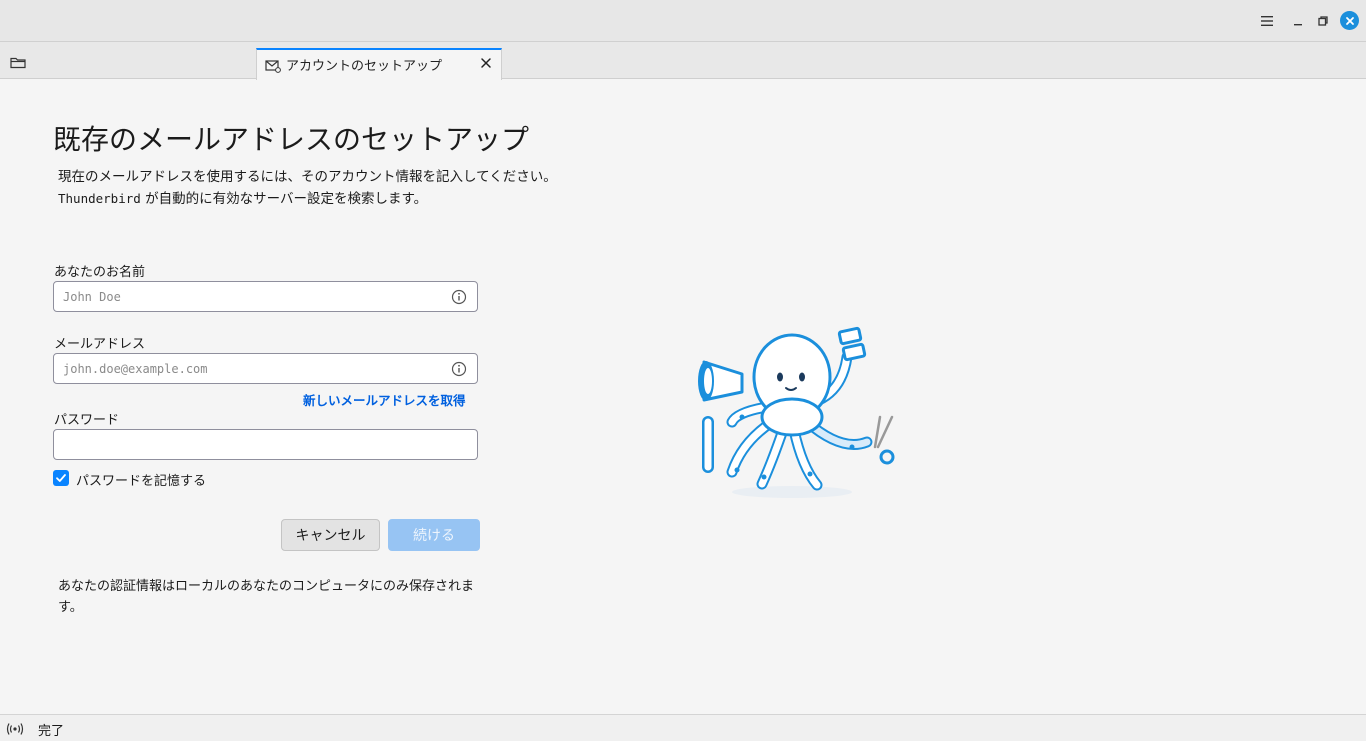 This screenshot has width=1366, height=741. Describe the element at coordinates (265, 368) in the screenshot. I see `email-input: john.doe@example.com` at that location.